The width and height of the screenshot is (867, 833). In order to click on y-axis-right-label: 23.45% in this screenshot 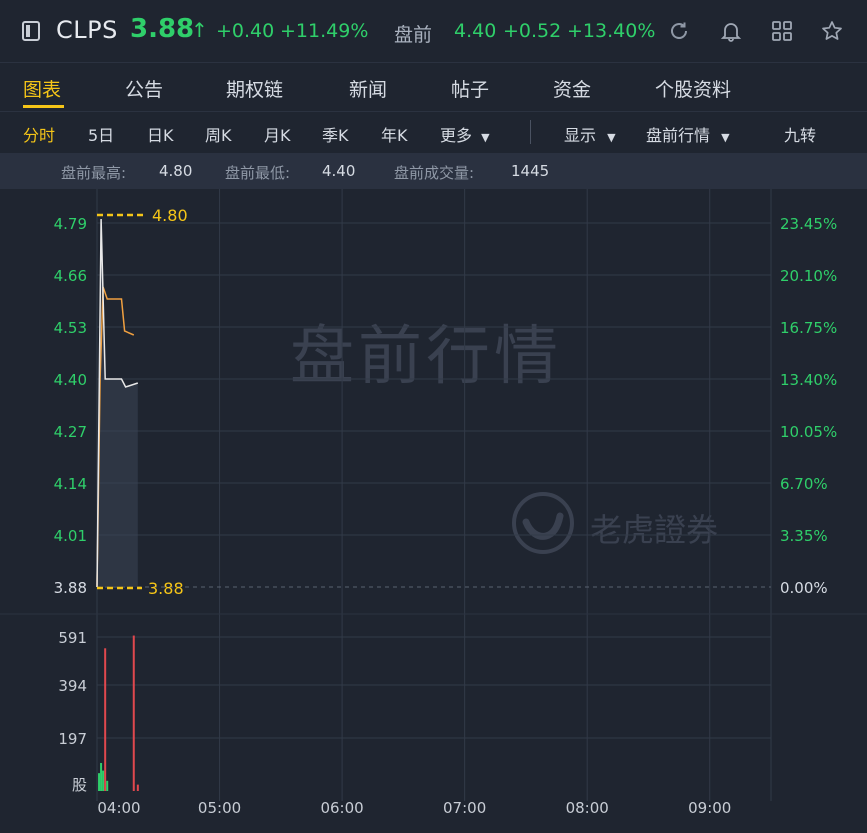, I will do `click(808, 224)`.